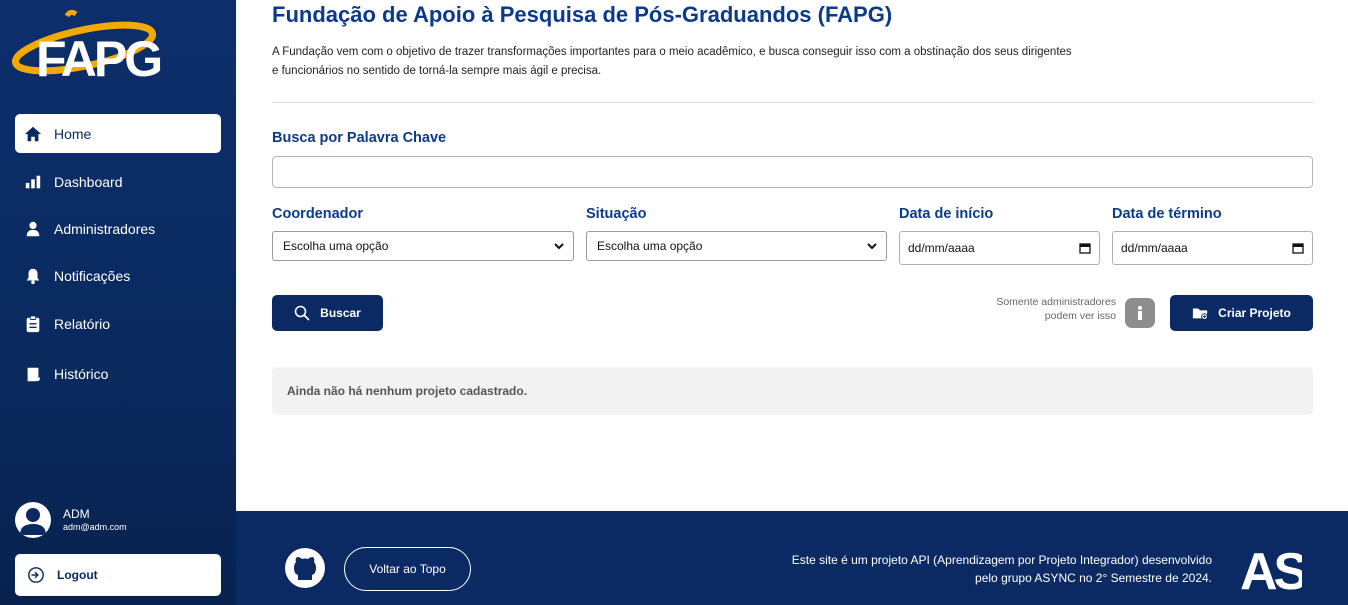 This screenshot has width=1348, height=605. Describe the element at coordinates (118, 133) in the screenshot. I see `sidebar-item-home: Home` at that location.